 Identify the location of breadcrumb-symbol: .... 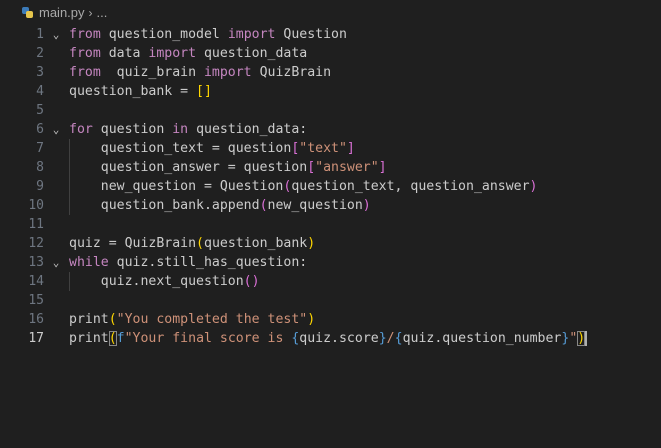
(102, 12).